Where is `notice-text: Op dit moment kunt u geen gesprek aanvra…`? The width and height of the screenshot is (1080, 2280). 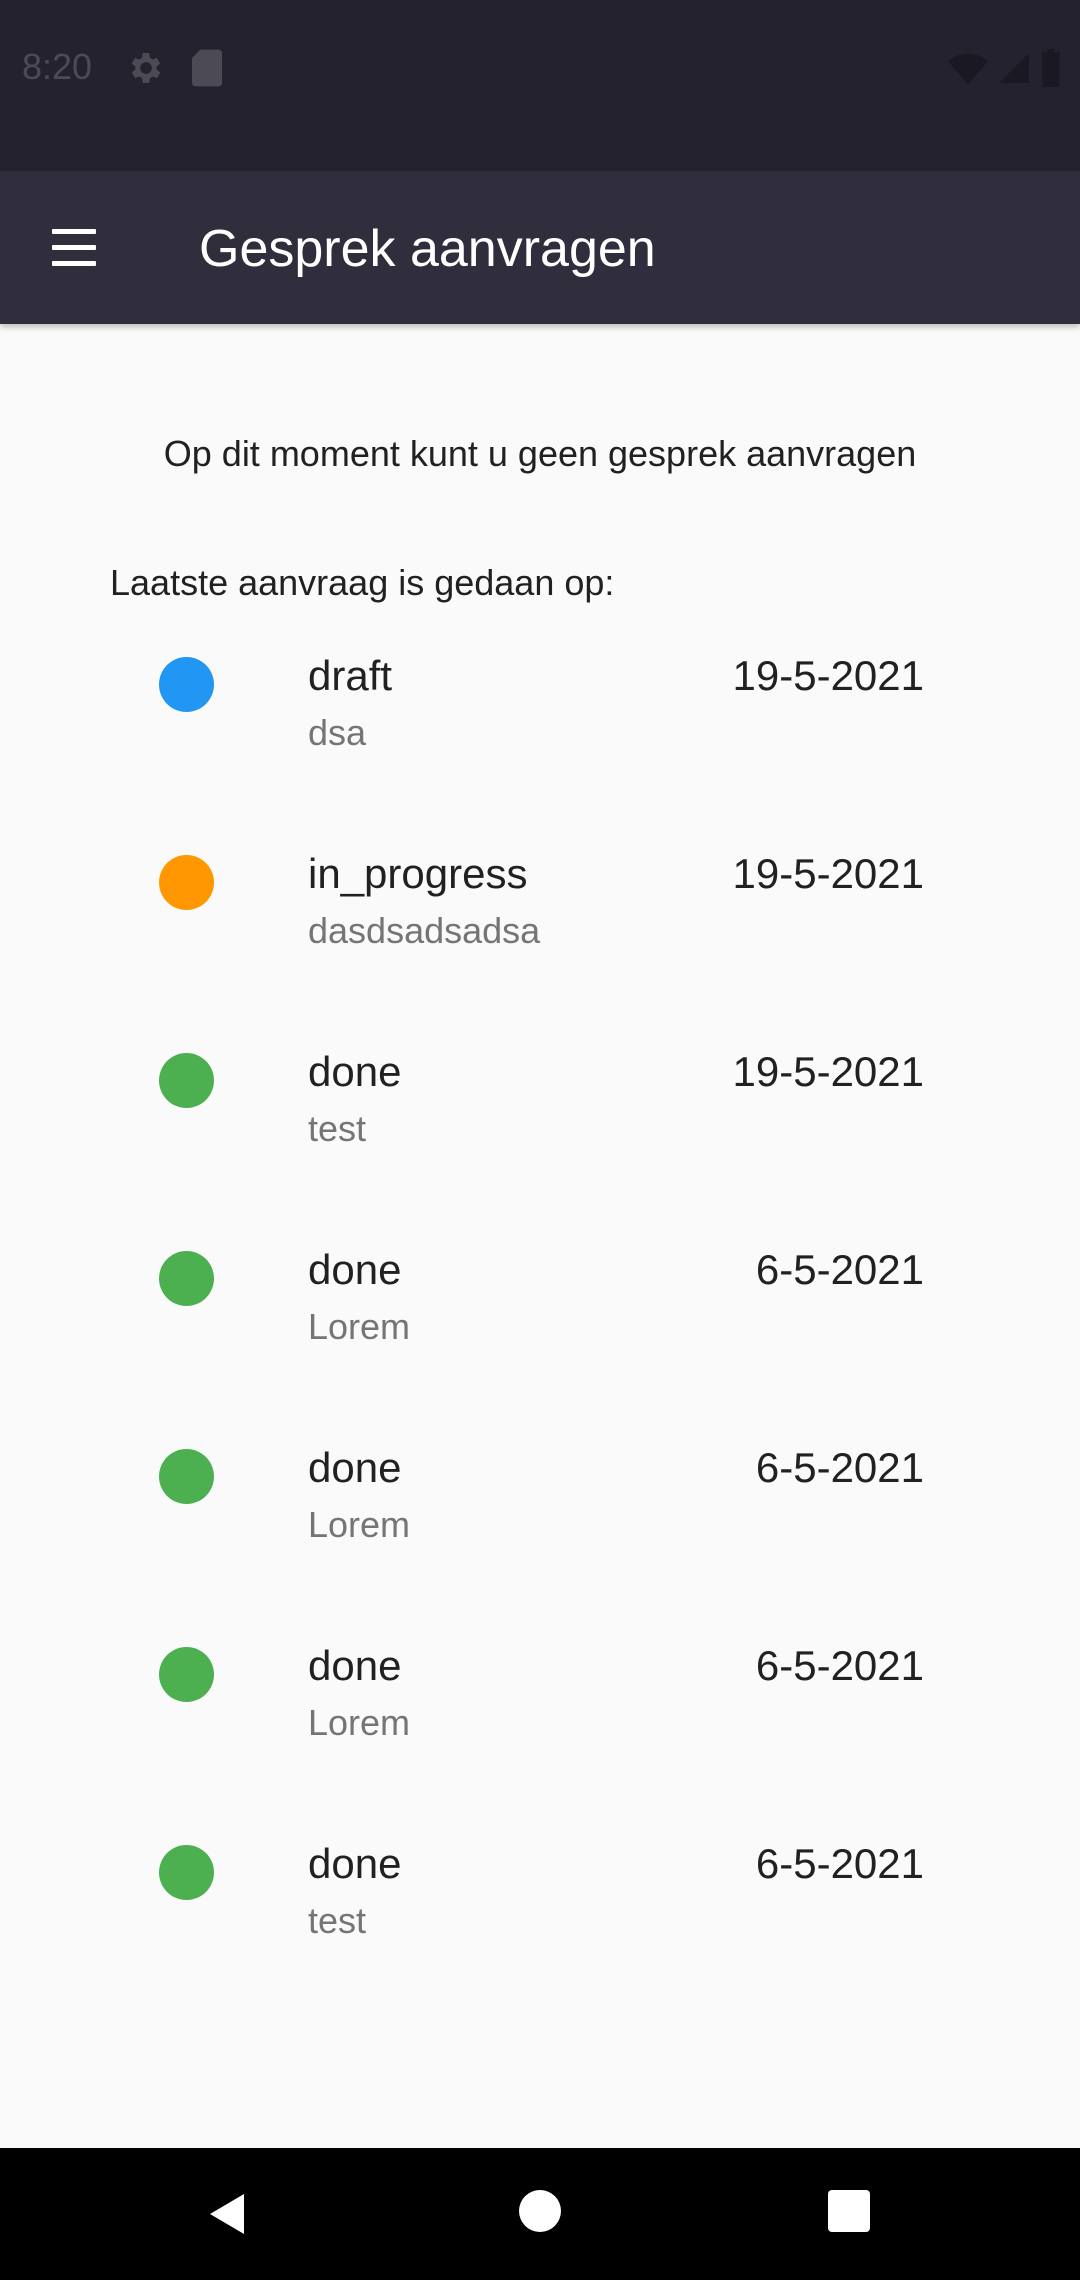 notice-text: Op dit moment kunt u geen gesprek aanvra… is located at coordinates (540, 453).